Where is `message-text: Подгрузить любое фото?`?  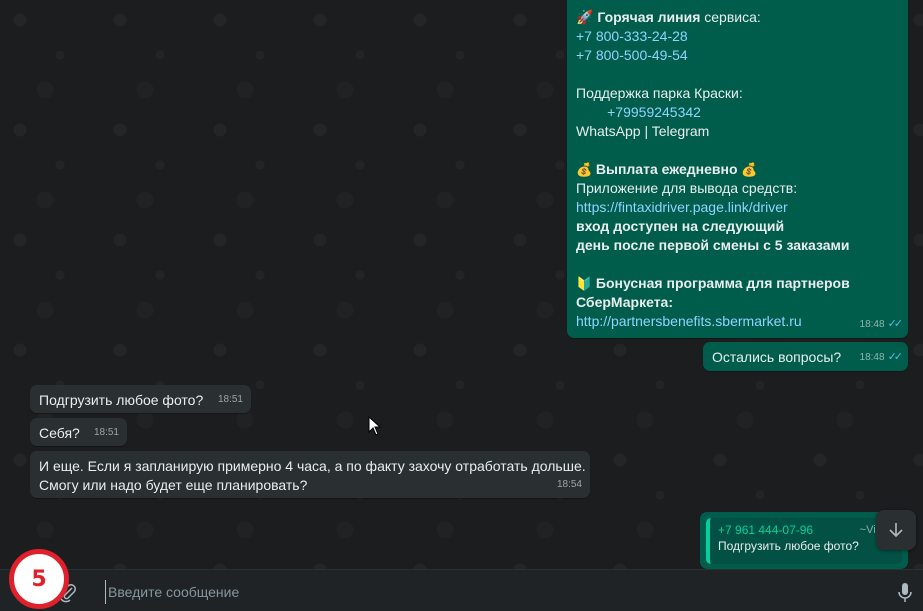
message-text: Подгрузить любое фото? is located at coordinates (121, 400).